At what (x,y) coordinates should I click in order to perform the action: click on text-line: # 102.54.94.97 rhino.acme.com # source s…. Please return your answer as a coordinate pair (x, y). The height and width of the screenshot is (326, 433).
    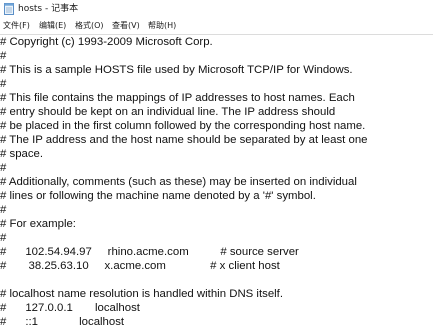
    Looking at the image, I should click on (149, 252).